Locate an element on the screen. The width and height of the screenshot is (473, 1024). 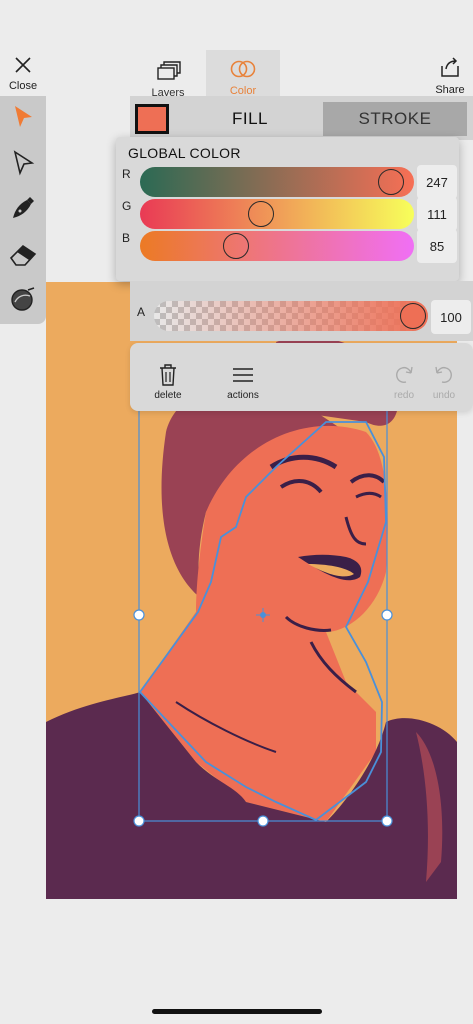
tool-shape-builder is located at coordinates (23, 299).